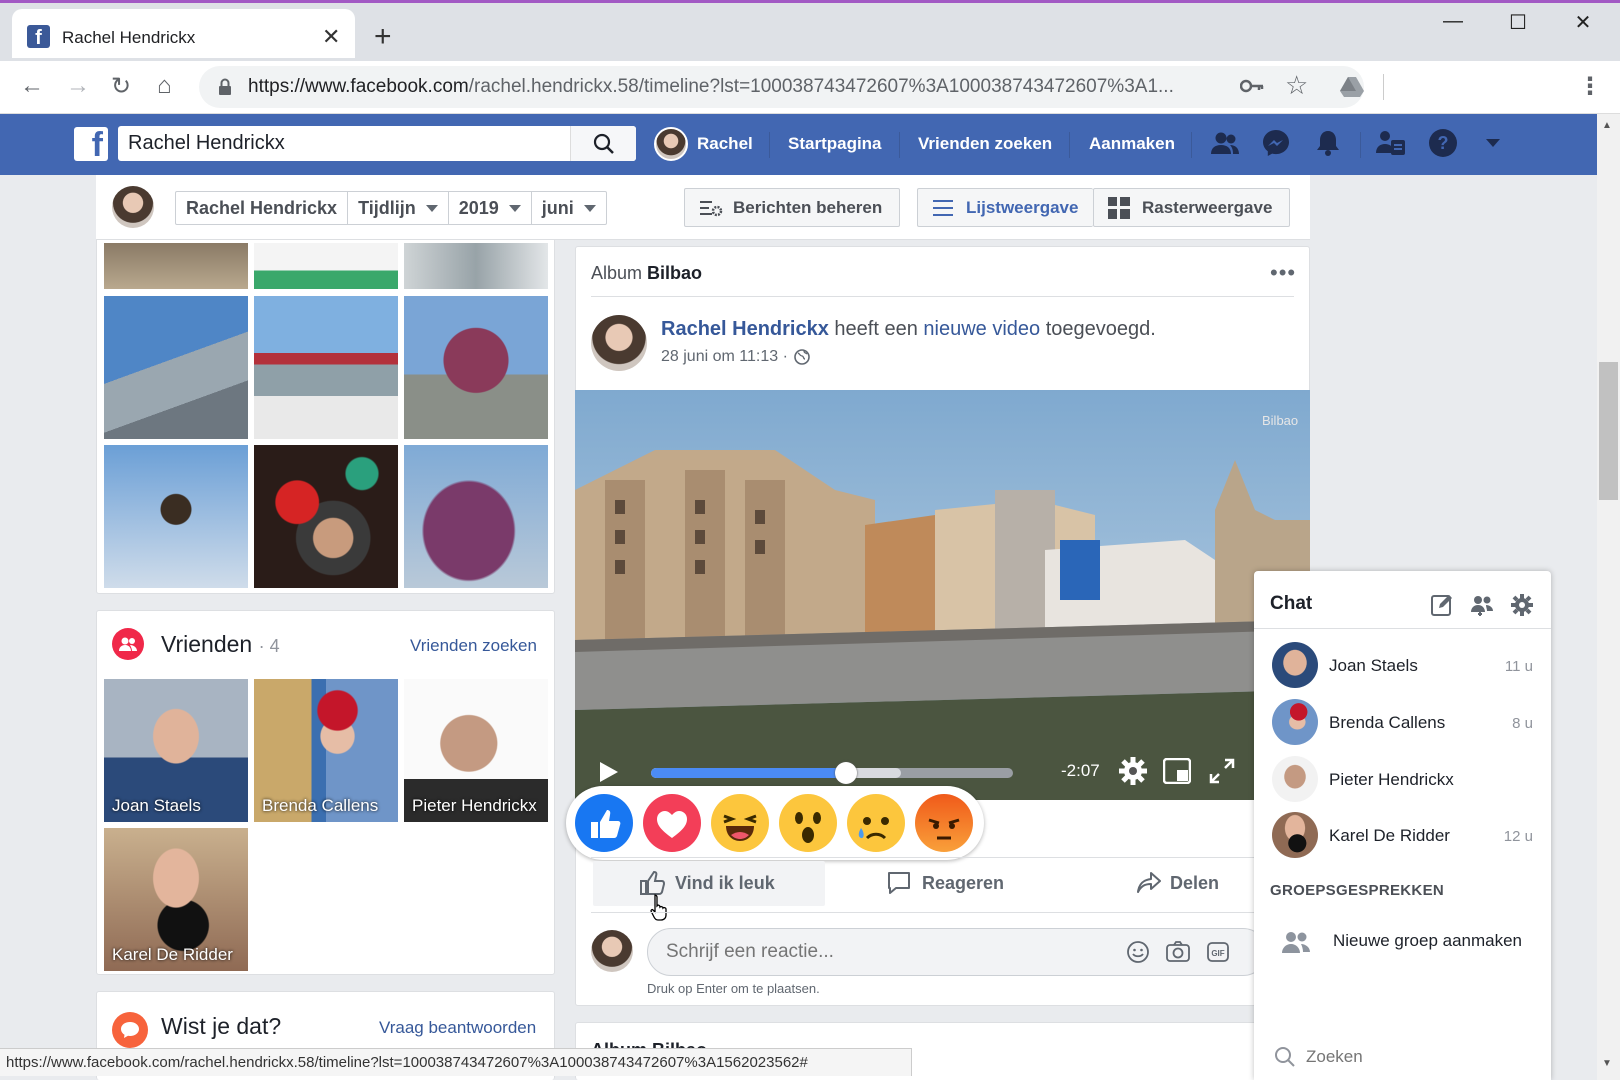  I want to click on messenger-icon, so click(1276, 143).